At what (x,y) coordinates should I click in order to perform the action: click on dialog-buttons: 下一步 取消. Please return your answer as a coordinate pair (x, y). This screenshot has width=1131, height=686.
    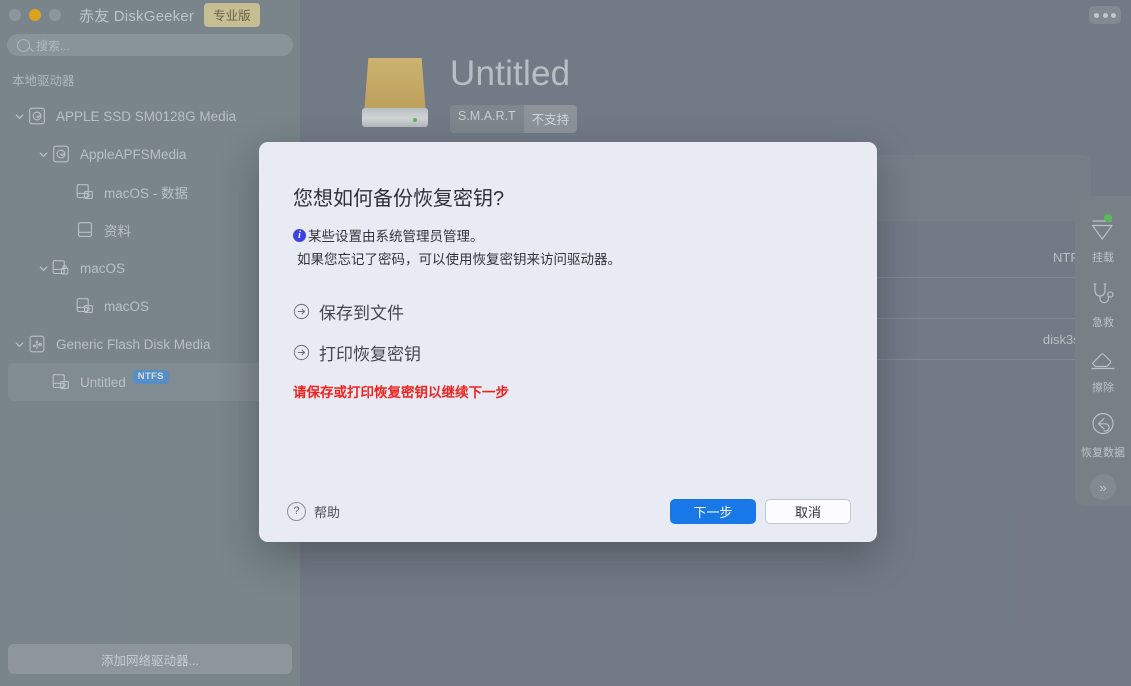
    Looking at the image, I should click on (760, 511).